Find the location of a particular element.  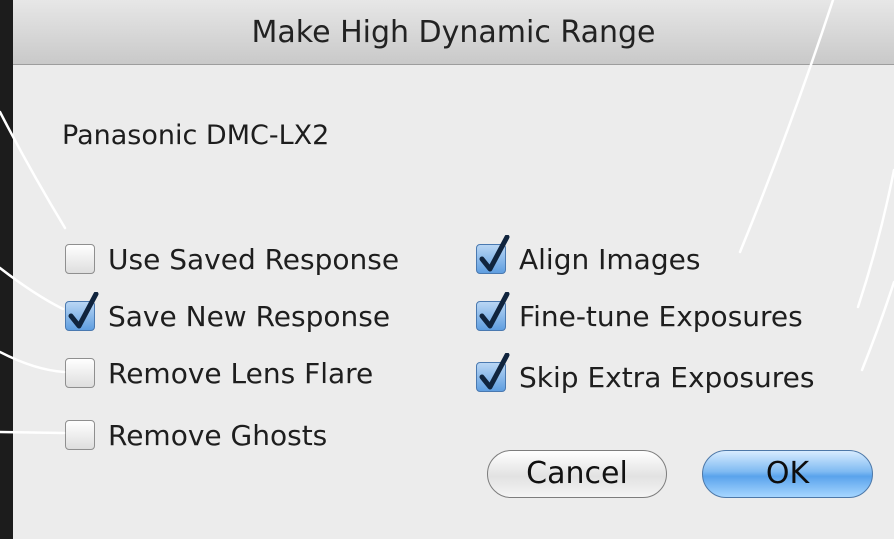

skip-extra-exposures-option: Skip Extra Exposures is located at coordinates (645, 375).